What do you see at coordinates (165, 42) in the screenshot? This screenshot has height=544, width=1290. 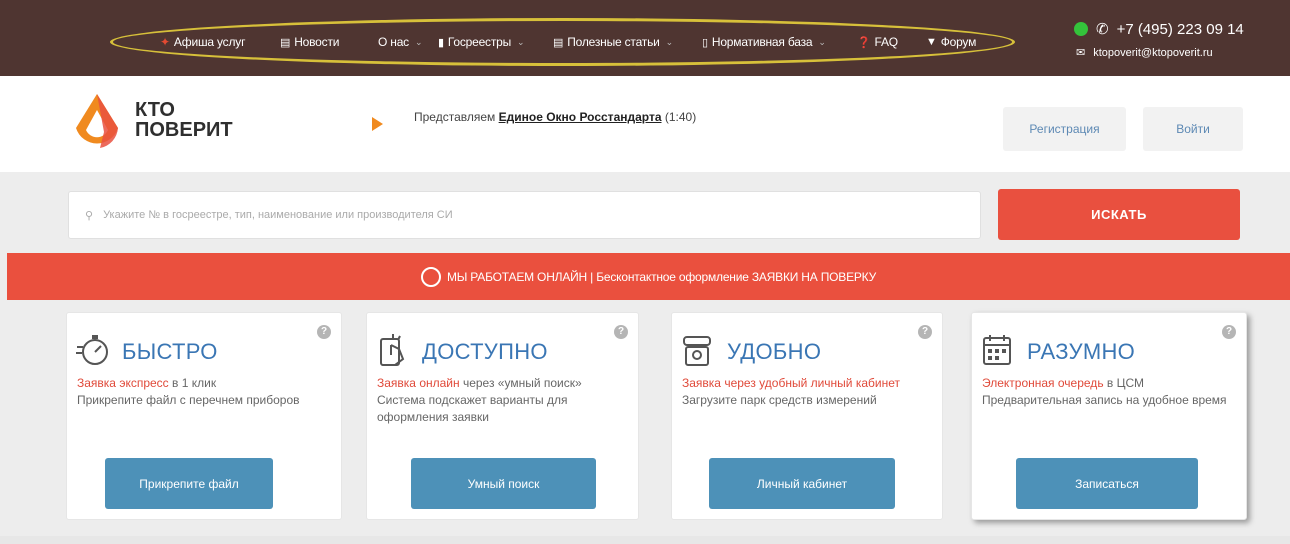 I see `star-icon: ✦` at bounding box center [165, 42].